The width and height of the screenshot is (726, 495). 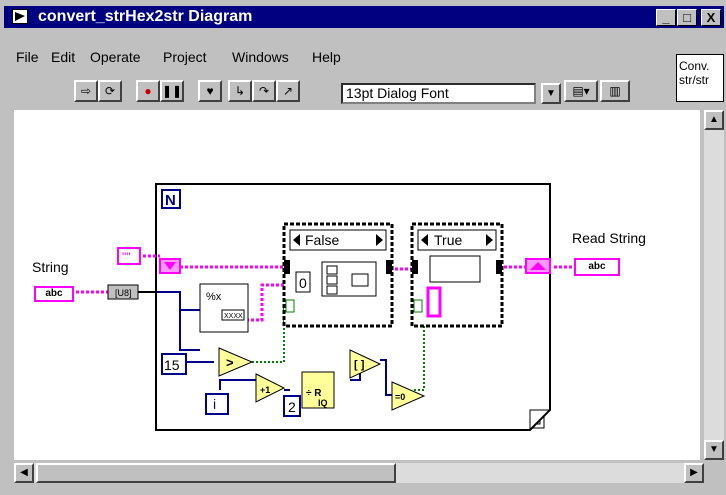 I want to click on step-into-icon: ↳, so click(x=240, y=91).